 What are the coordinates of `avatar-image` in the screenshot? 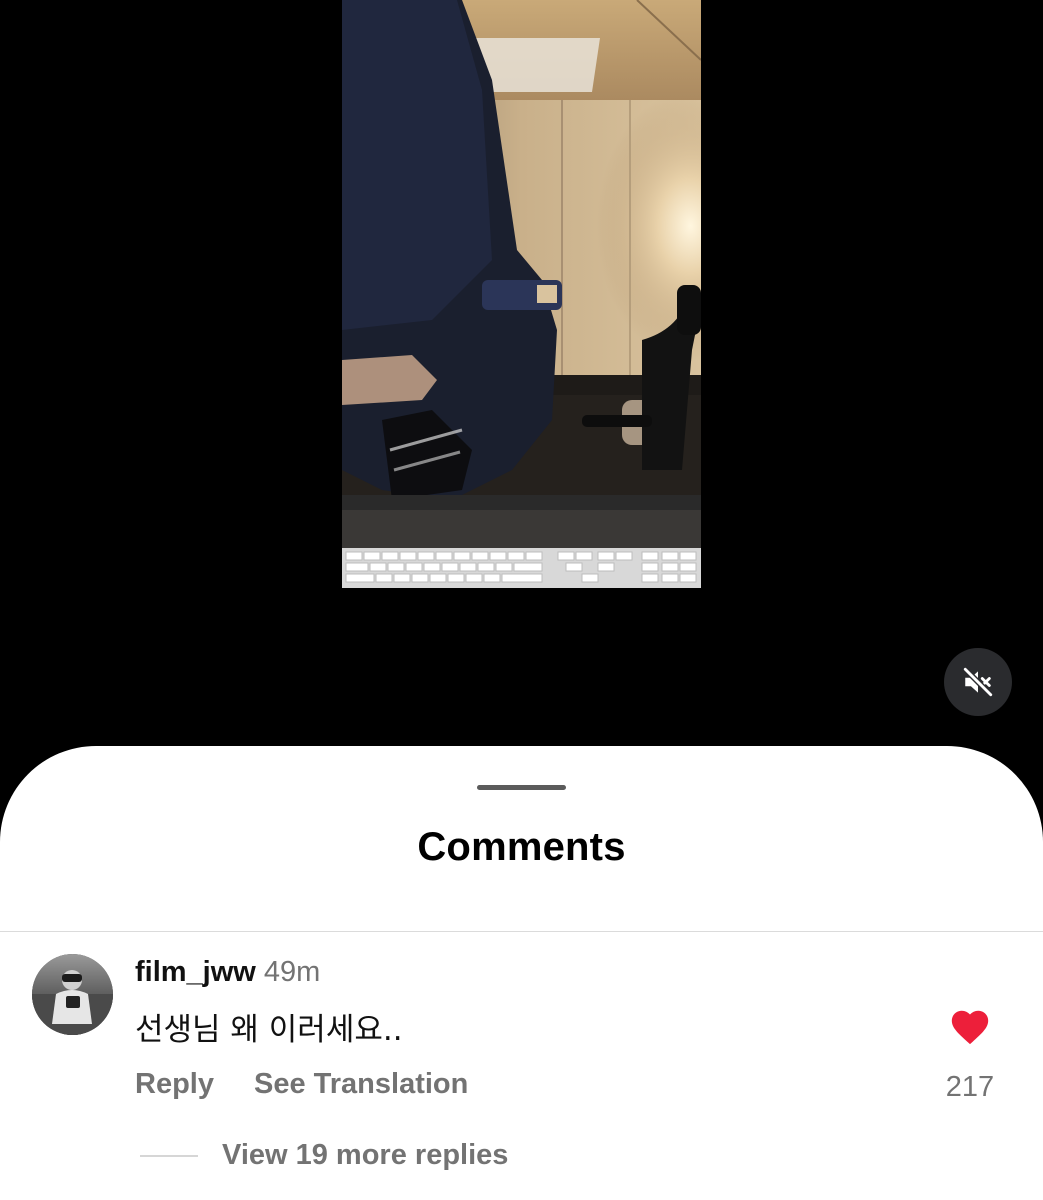 It's located at (72, 994).